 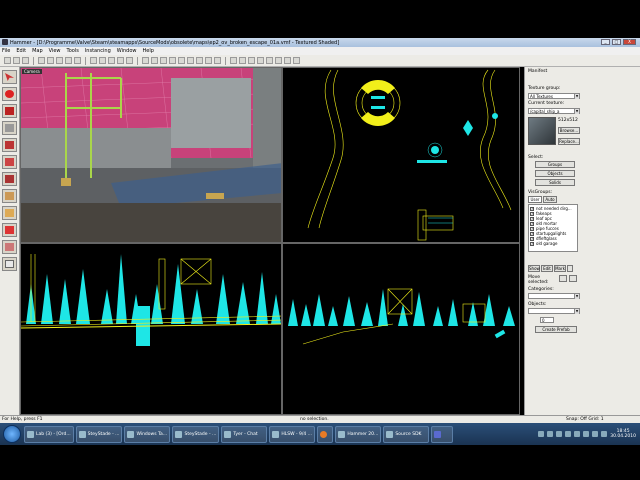 What do you see at coordinates (554, 96) in the screenshot?
I see `texture-group-select: All Textures ▼` at bounding box center [554, 96].